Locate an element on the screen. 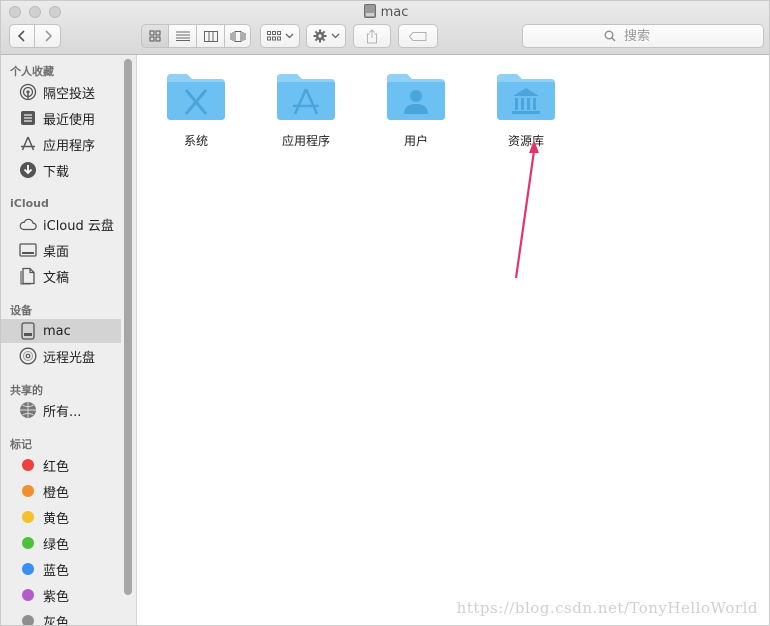  sidebar-item-desktop: 桌面 is located at coordinates (61, 250).